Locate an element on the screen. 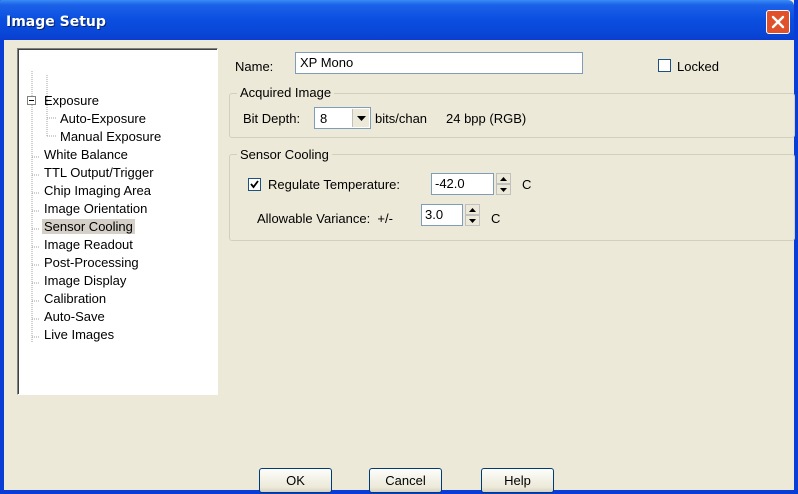 The height and width of the screenshot is (494, 798). variance-spinner is located at coordinates (472, 215).